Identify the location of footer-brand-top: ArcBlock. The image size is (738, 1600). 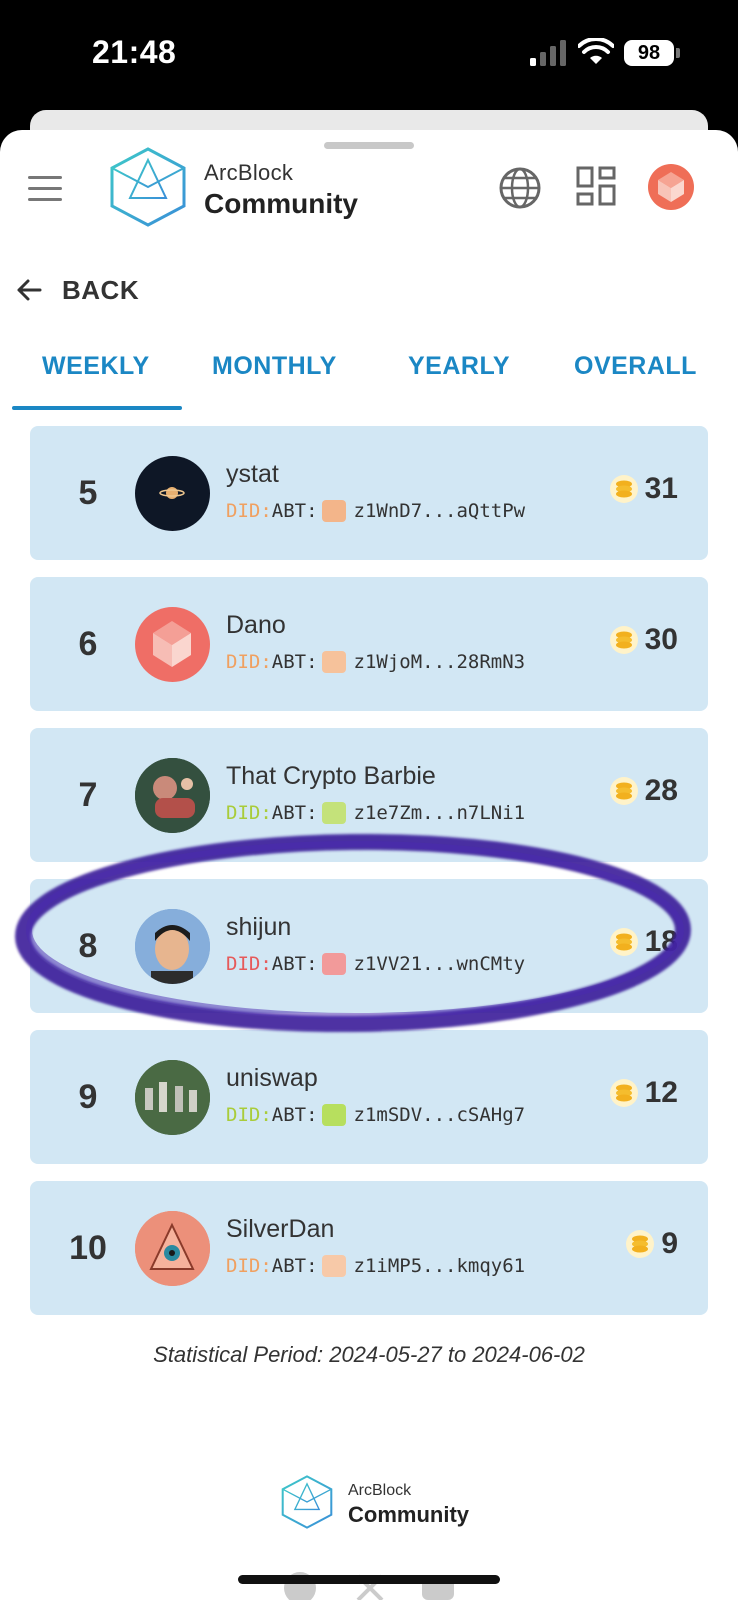
(380, 1490).